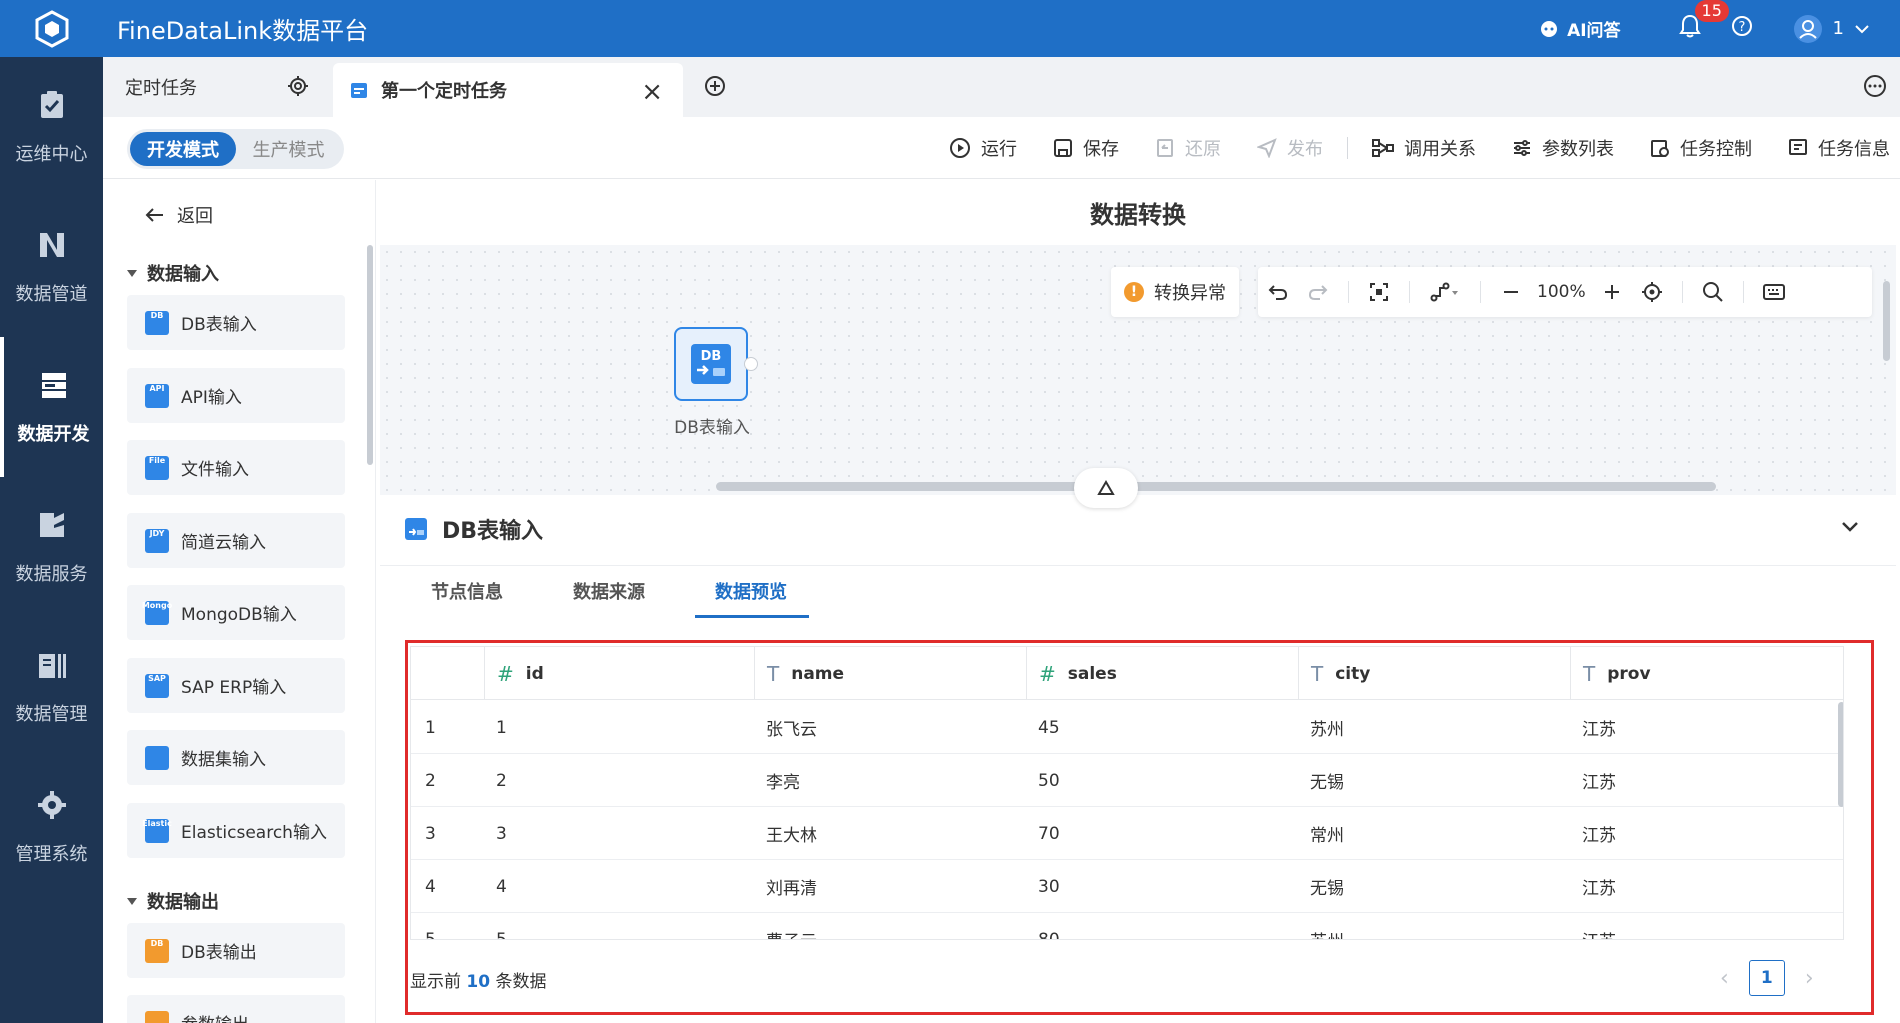 The image size is (1900, 1023). What do you see at coordinates (1561, 292) in the screenshot?
I see `zoom-level: 100%` at bounding box center [1561, 292].